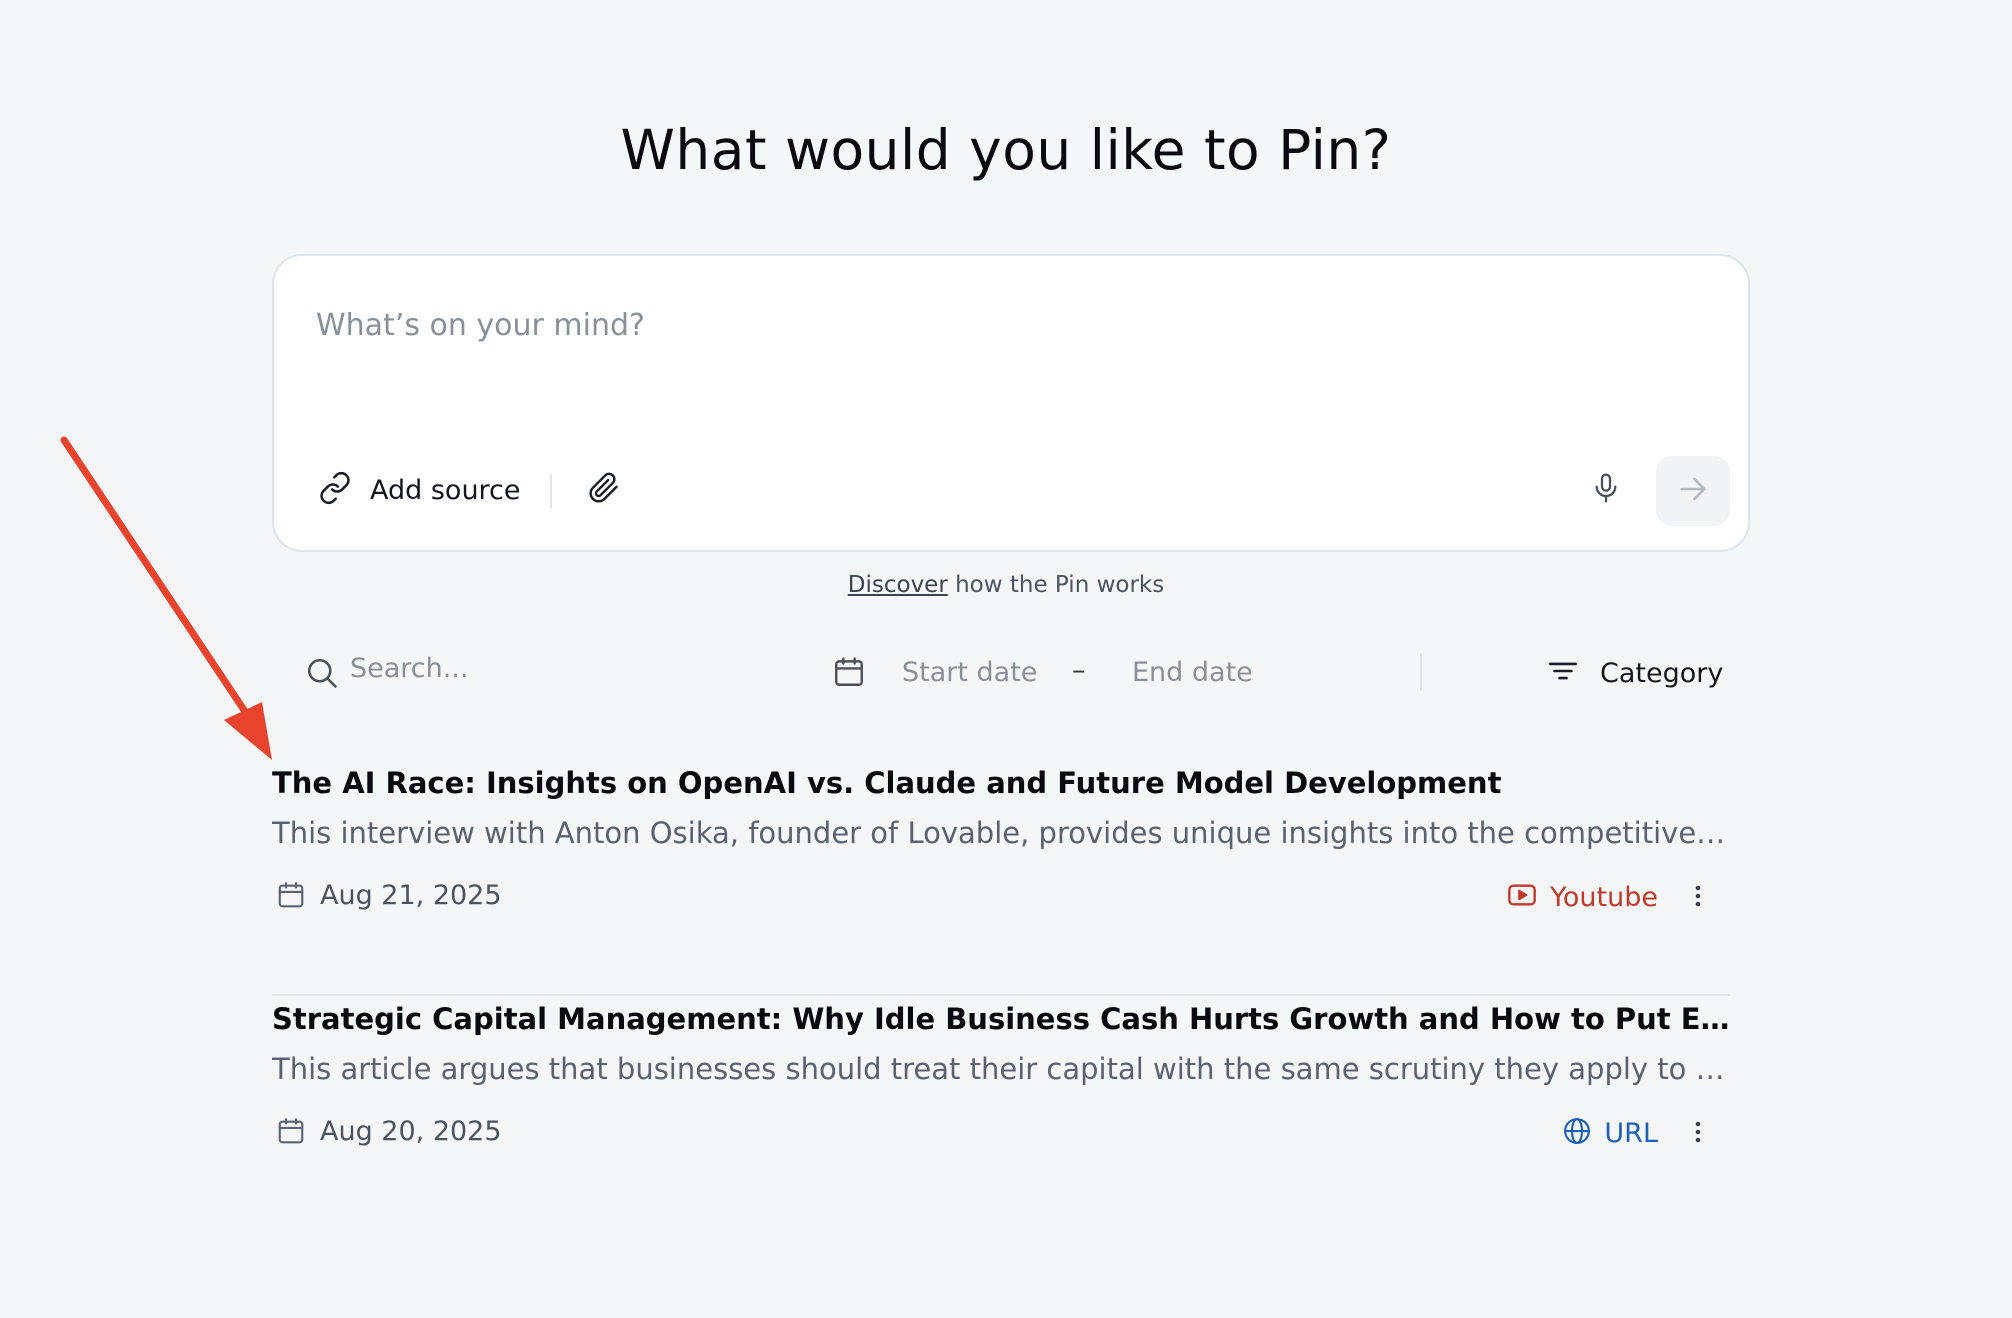 Image resolution: width=2012 pixels, height=1318 pixels. I want to click on add-source-button: Add source, so click(419, 490).